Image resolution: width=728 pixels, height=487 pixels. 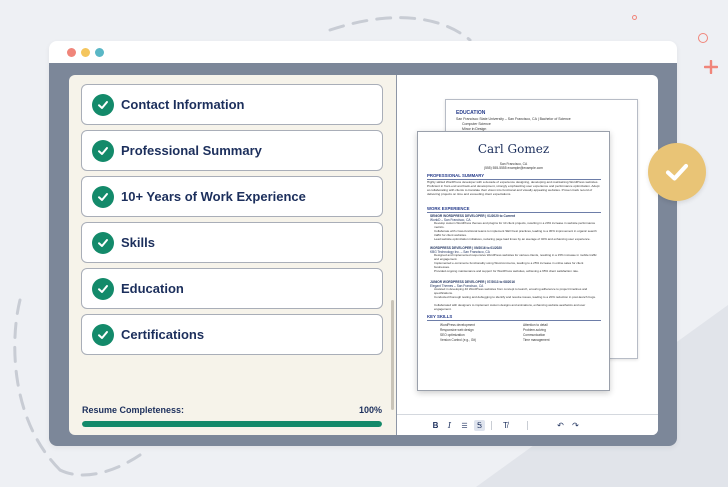 I want to click on complete-check-badge, so click(x=677, y=172).